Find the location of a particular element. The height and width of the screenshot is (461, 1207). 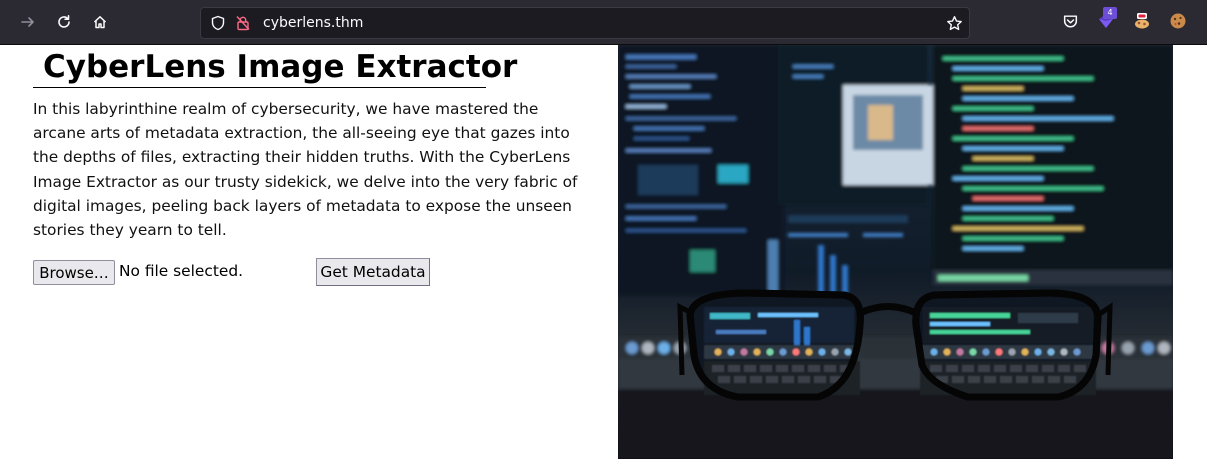

pocket-icon is located at coordinates (1070, 21).